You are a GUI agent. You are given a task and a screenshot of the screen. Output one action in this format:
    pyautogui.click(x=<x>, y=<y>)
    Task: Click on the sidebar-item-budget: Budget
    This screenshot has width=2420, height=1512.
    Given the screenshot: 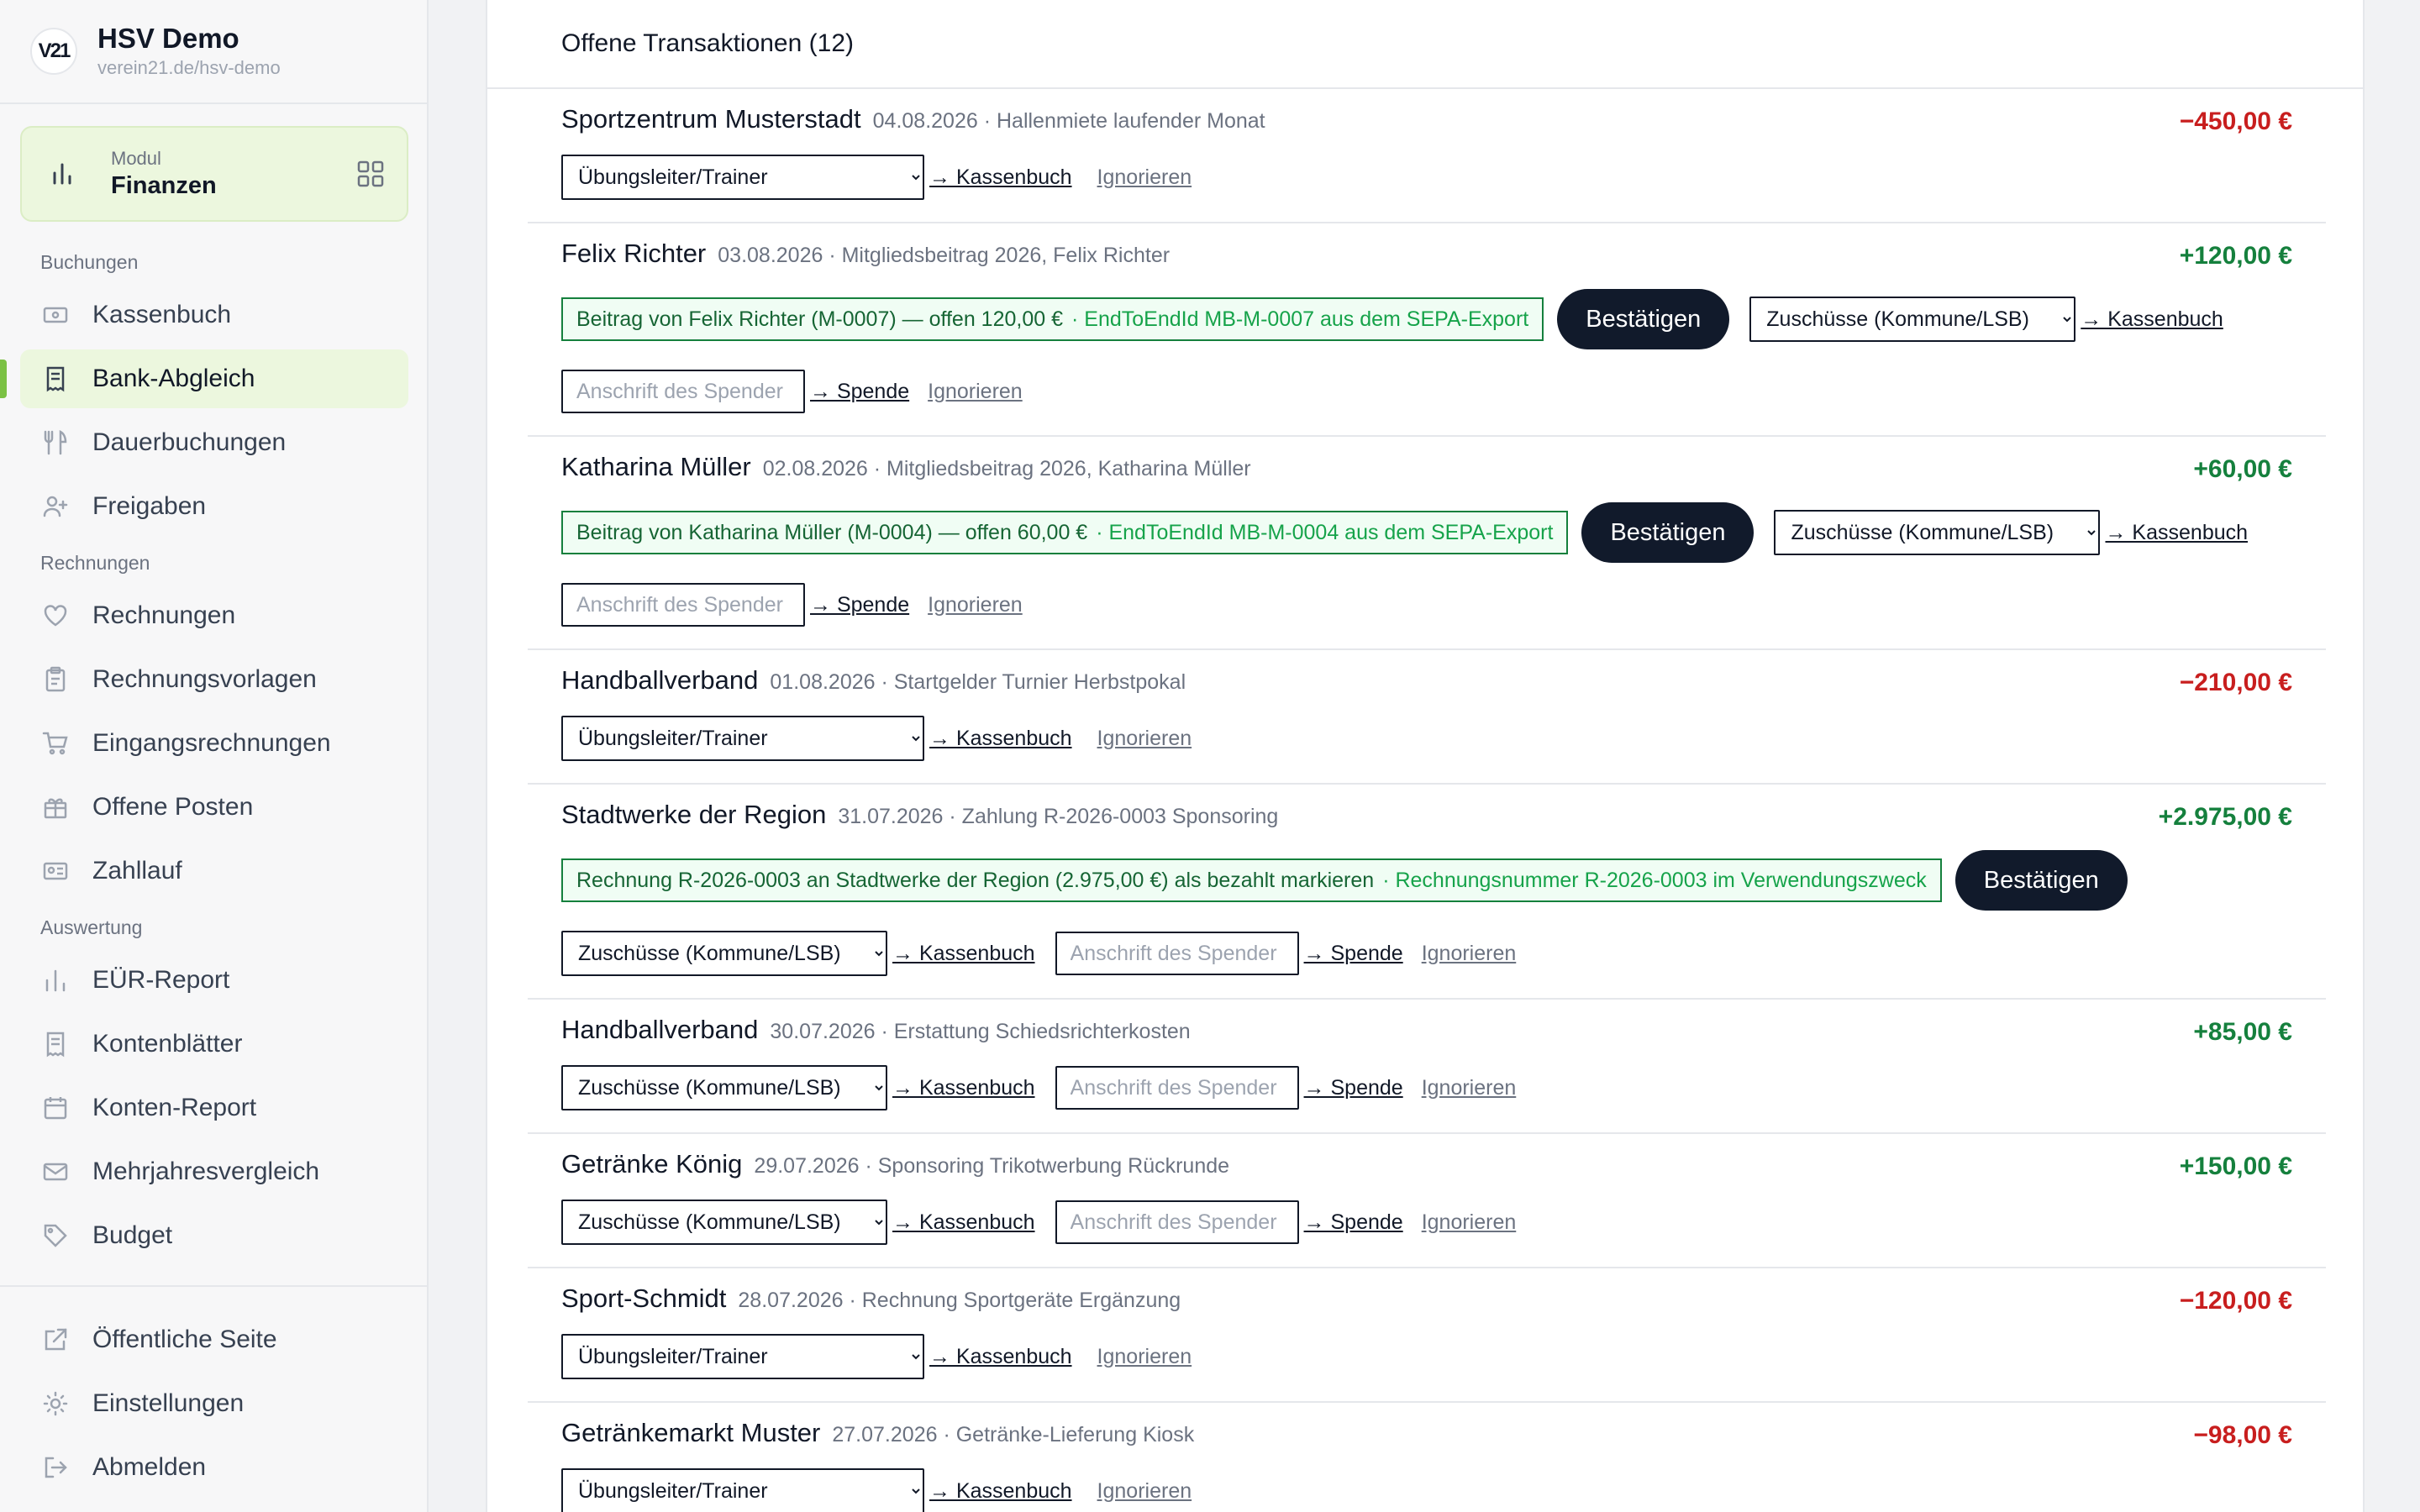 What is the action you would take?
    pyautogui.click(x=214, y=1235)
    